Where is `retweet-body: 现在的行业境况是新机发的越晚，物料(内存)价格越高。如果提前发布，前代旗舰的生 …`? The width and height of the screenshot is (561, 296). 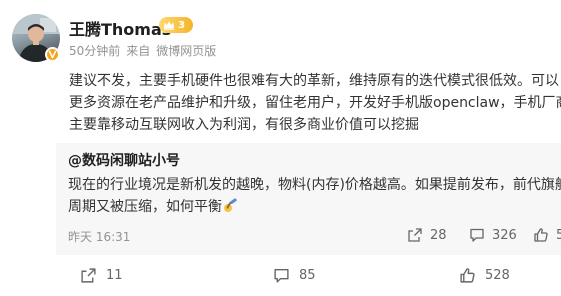
retweet-body: 现在的行业境况是新机发的越晚，物料(内存)价格越高。如果提前发布，前代旗舰的生 … is located at coordinates (314, 196).